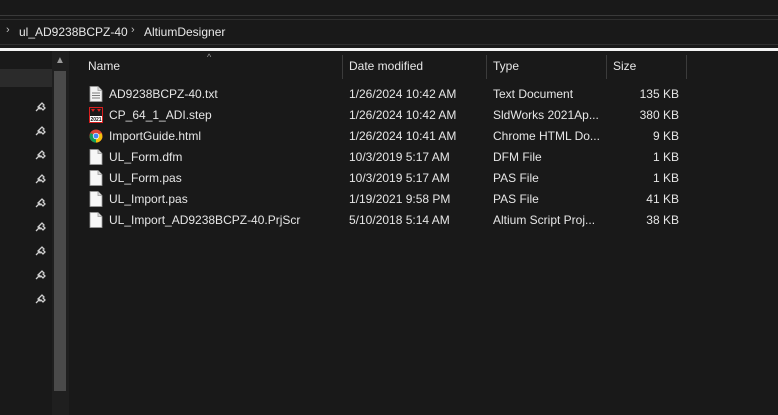 Image resolution: width=778 pixels, height=415 pixels. What do you see at coordinates (665, 136) in the screenshot?
I see `file-size: 9 KB` at bounding box center [665, 136].